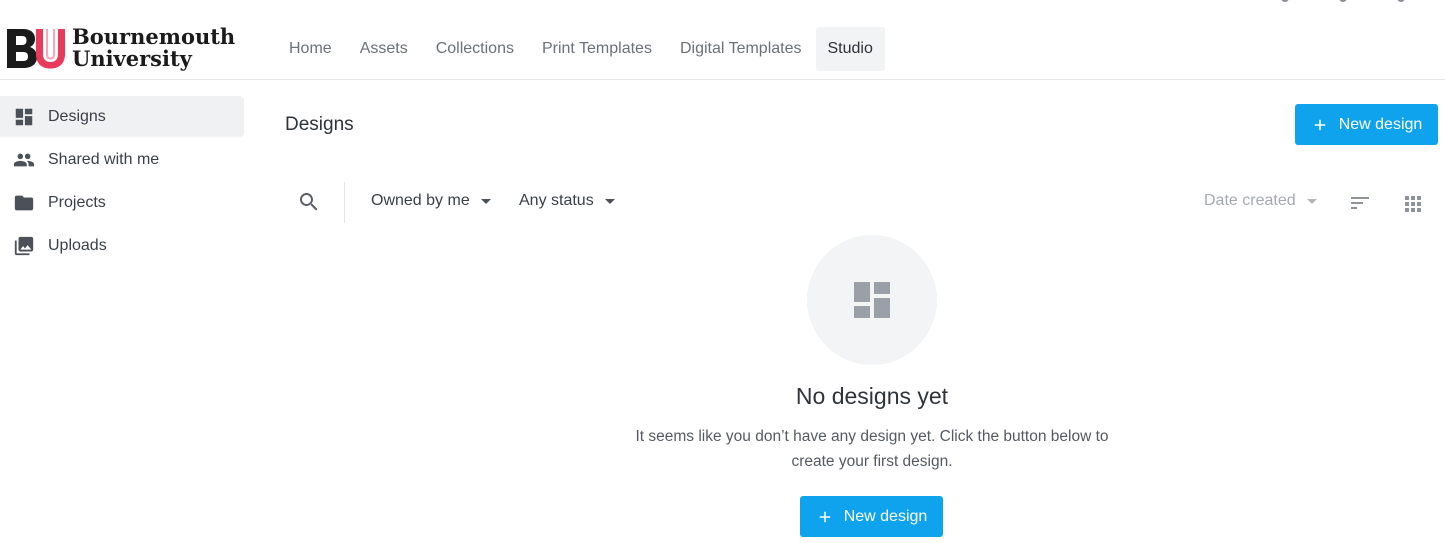 The width and height of the screenshot is (1445, 543). I want to click on status-filter-value: Any status, so click(556, 200).